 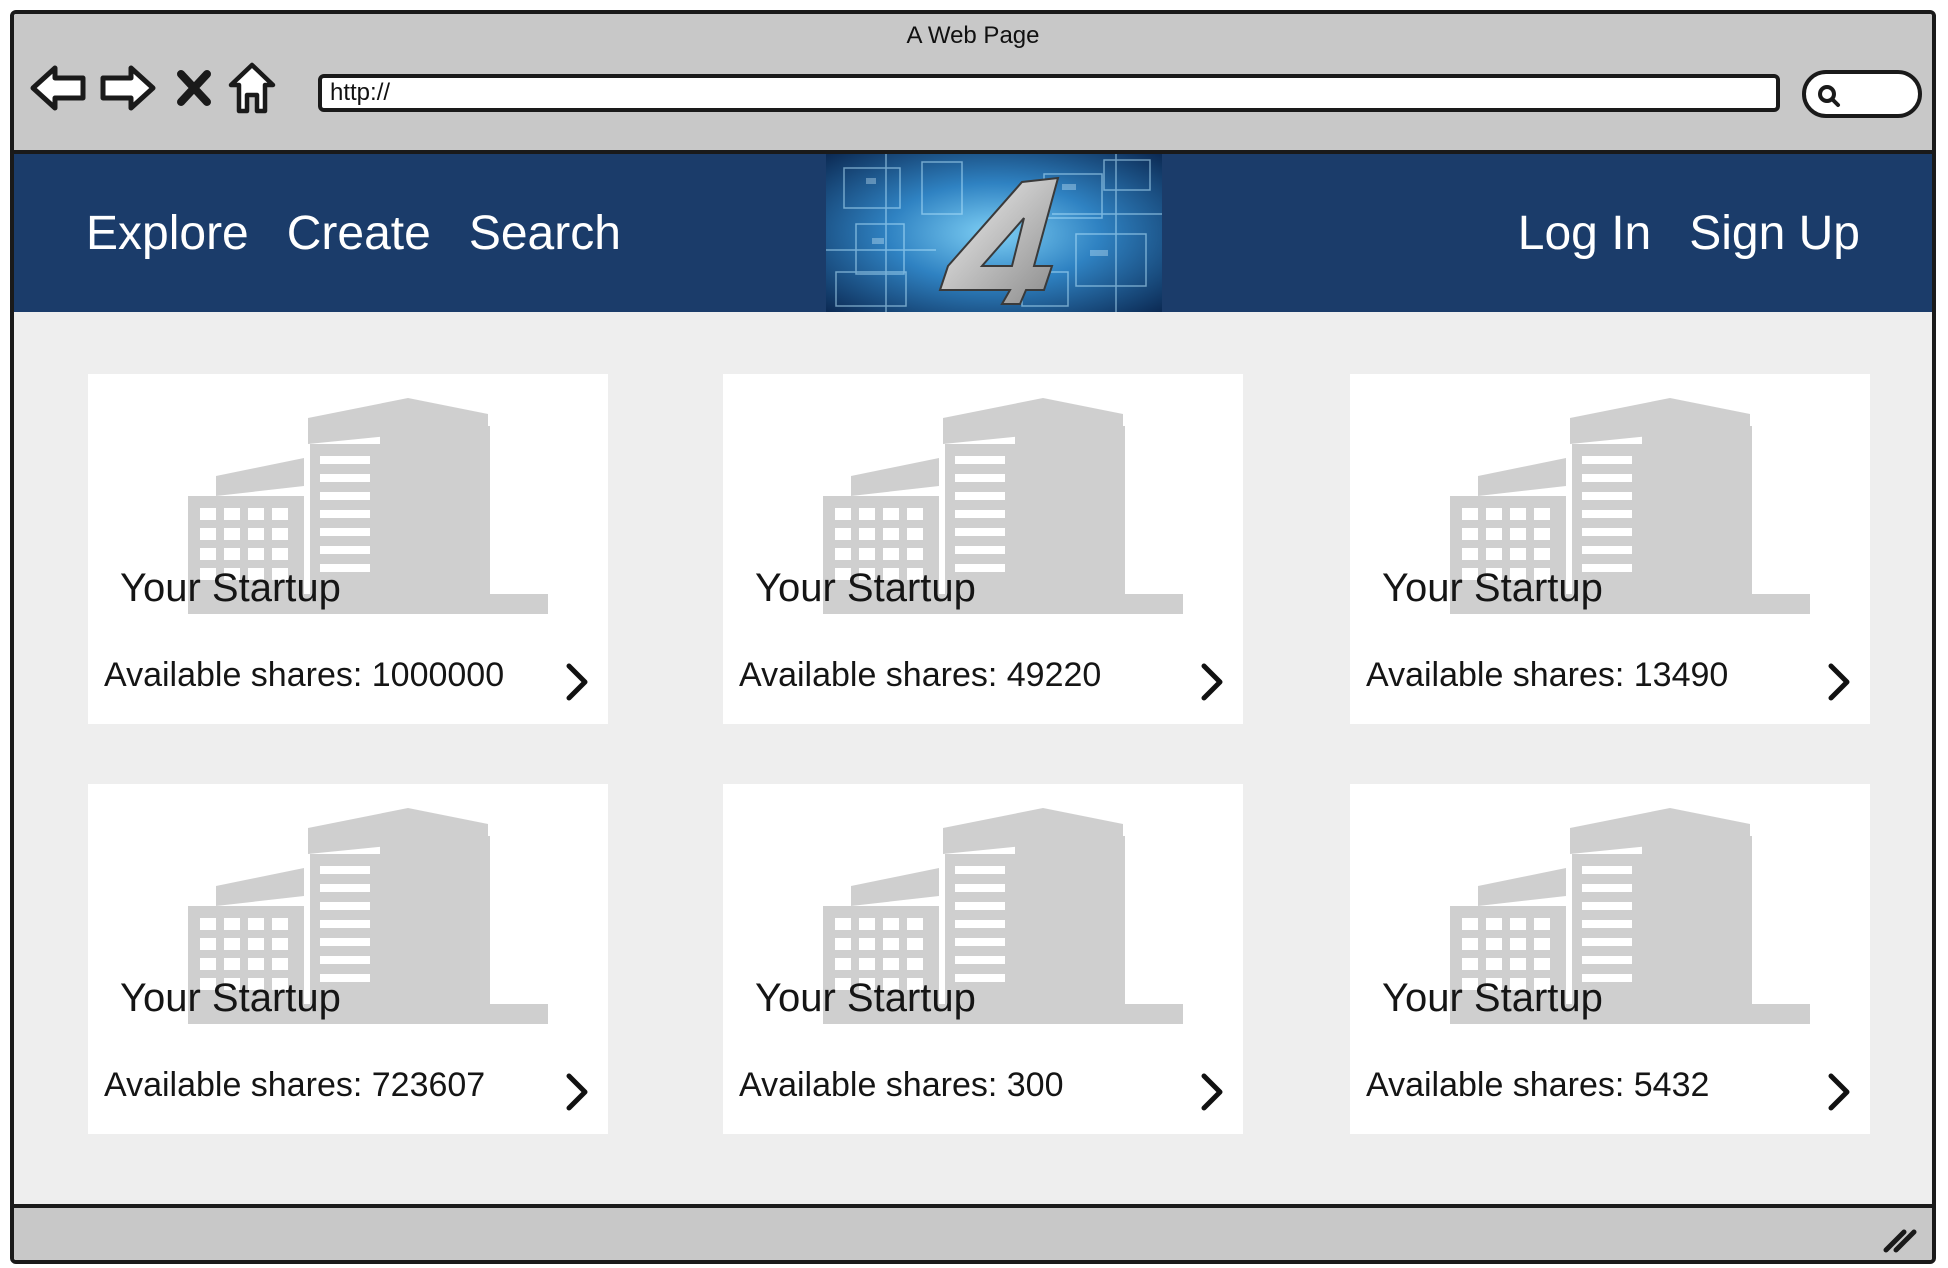 What do you see at coordinates (1538, 1085) in the screenshot?
I see `available-shares: Available shares: 5432` at bounding box center [1538, 1085].